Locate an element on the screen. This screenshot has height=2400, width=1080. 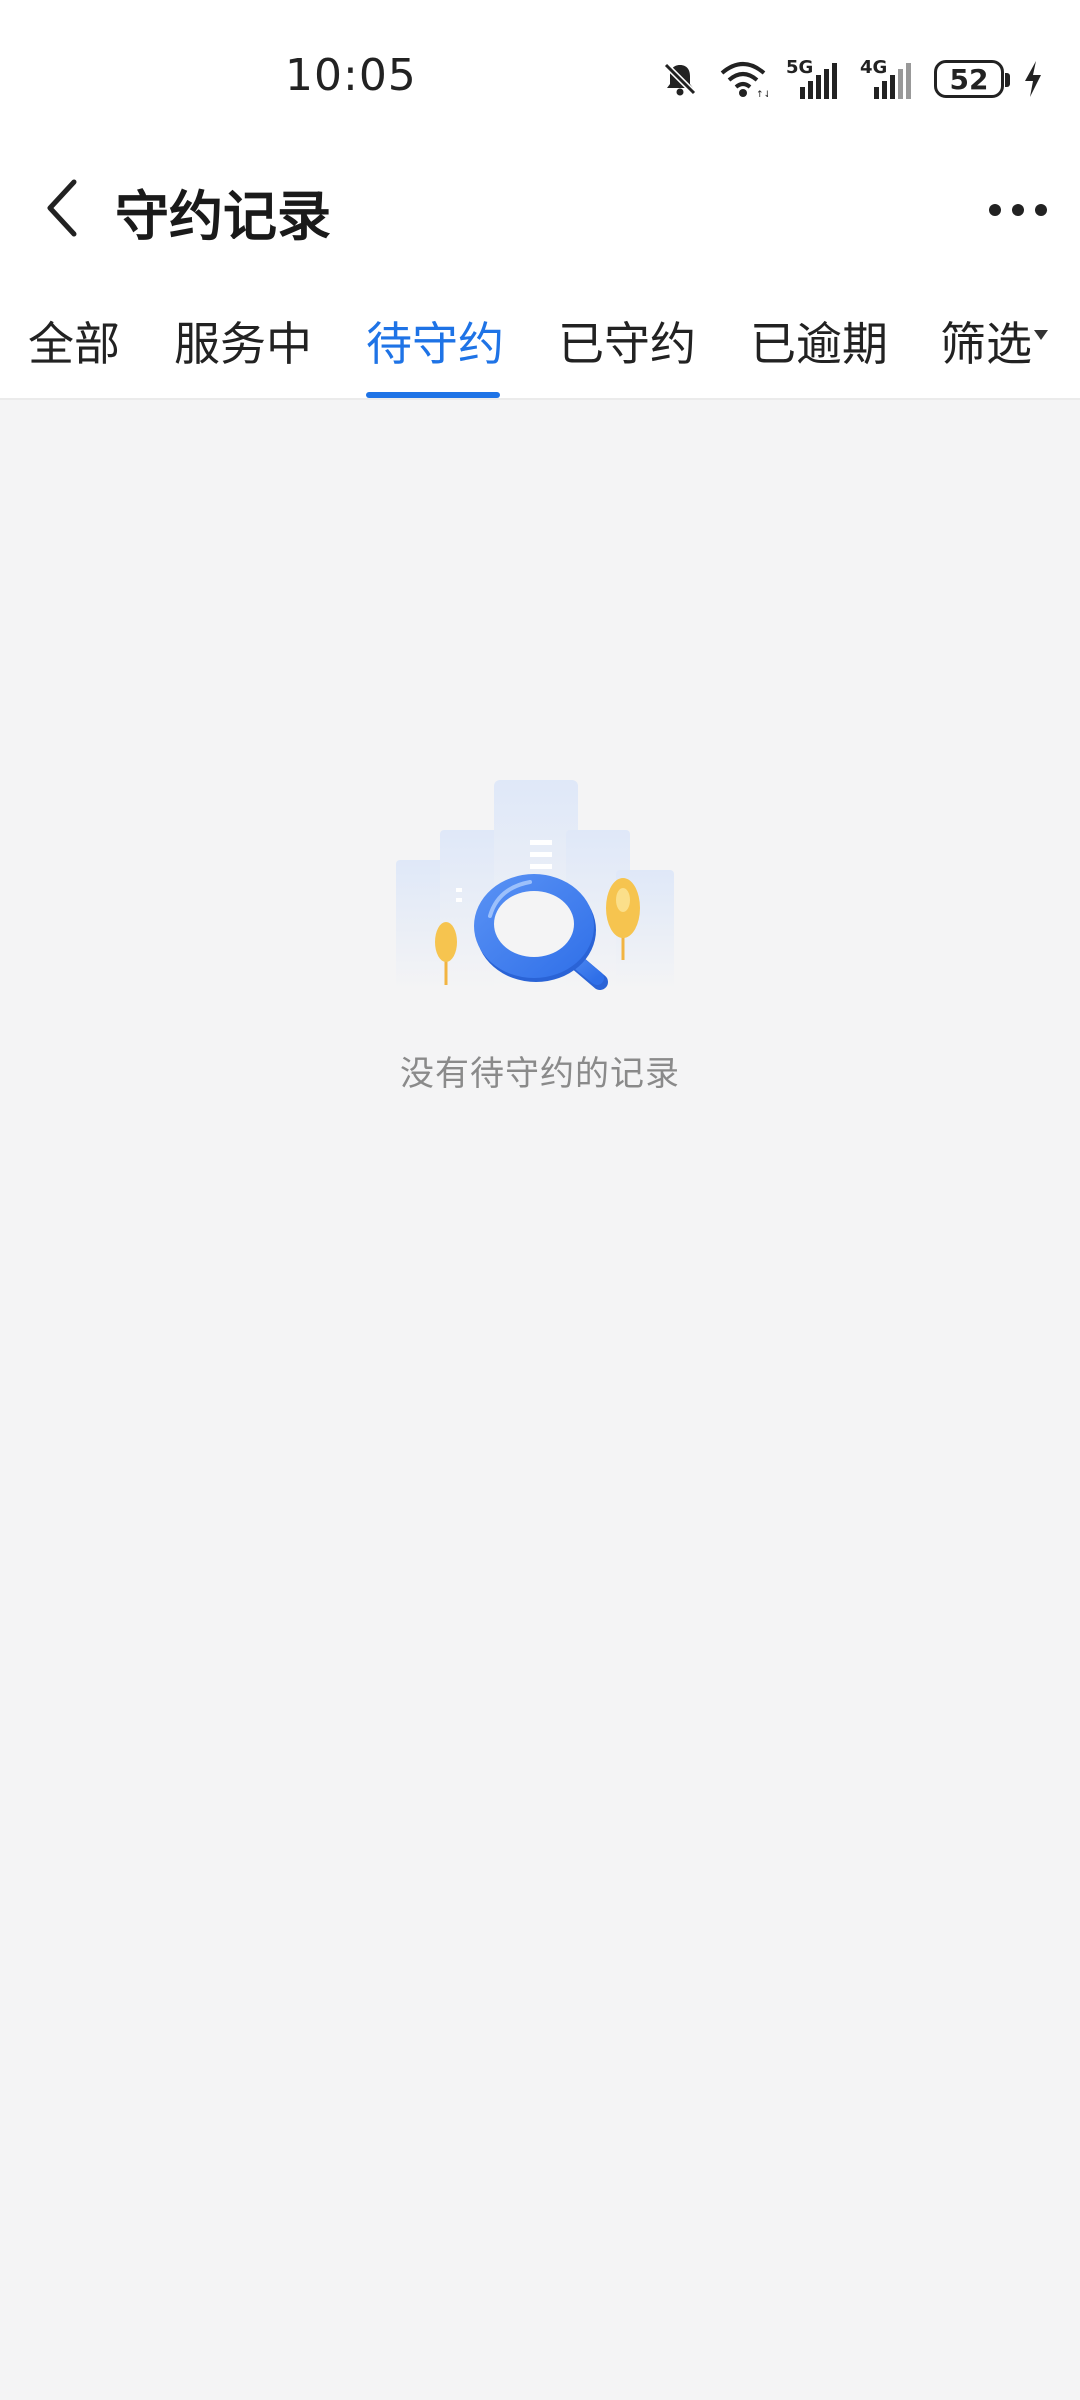
status-bar: 10:05 ↑↓ 5G 4G 52 is located at coordinates (540, 70).